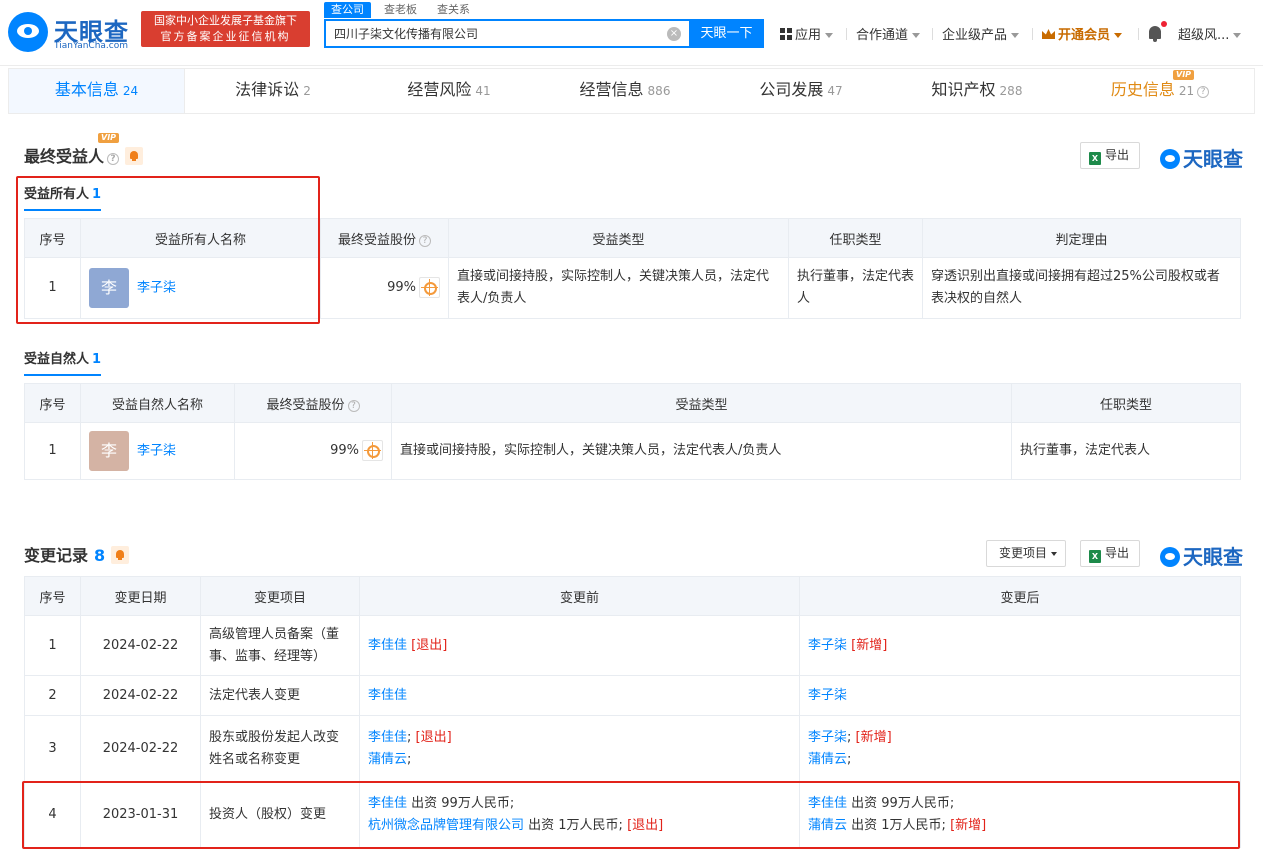 The height and width of the screenshot is (859, 1263). What do you see at coordinates (63, 362) in the screenshot?
I see `subsection-natural: 受益自然人 1` at bounding box center [63, 362].